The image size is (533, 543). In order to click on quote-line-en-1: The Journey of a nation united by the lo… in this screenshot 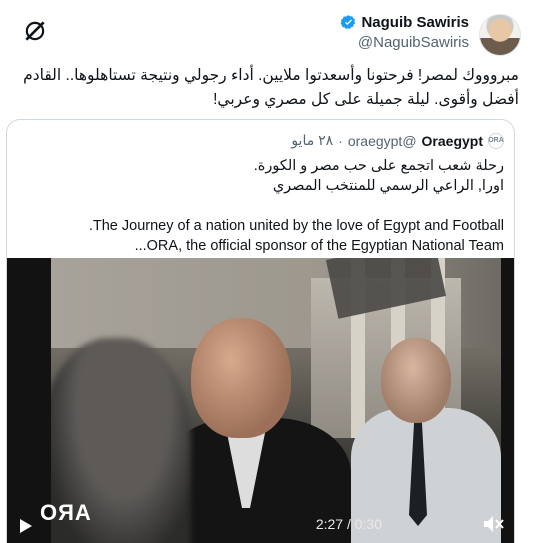, I will do `click(296, 226)`.